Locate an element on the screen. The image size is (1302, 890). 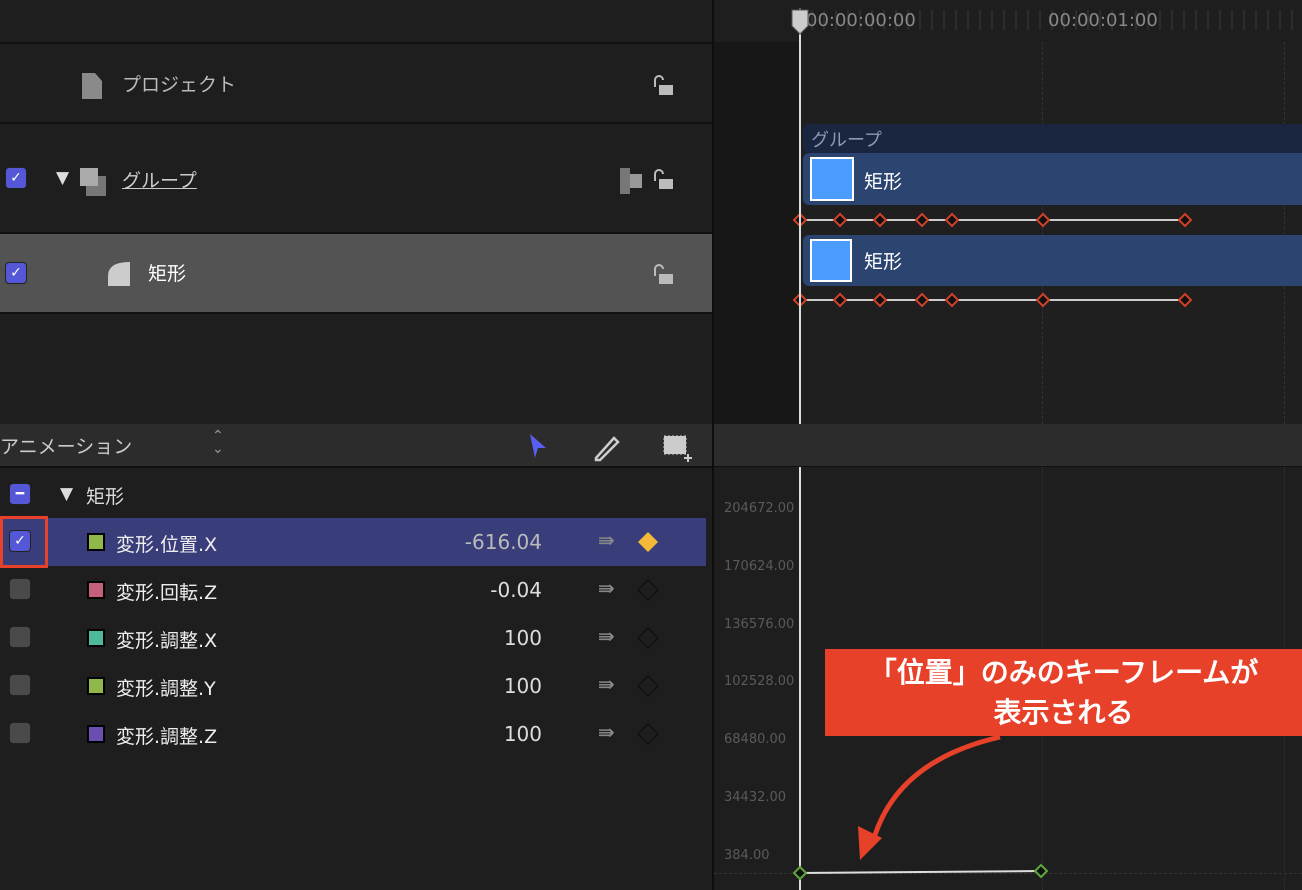
animation-menu: アニメーション is located at coordinates (66, 445).